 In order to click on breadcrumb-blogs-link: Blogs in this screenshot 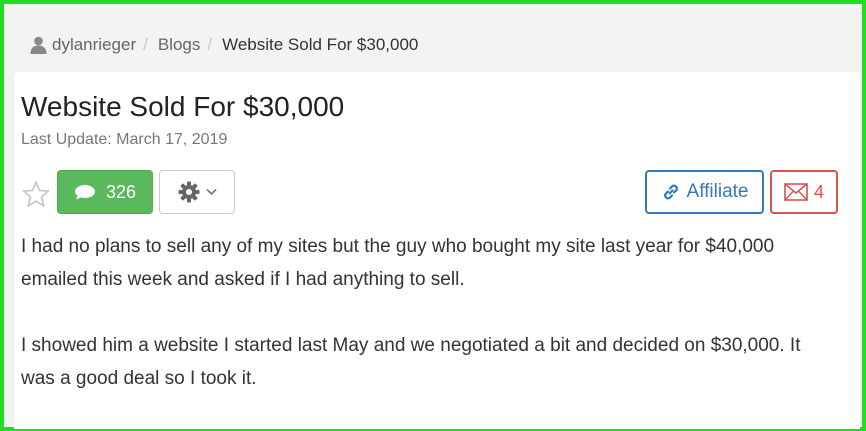, I will do `click(179, 45)`.